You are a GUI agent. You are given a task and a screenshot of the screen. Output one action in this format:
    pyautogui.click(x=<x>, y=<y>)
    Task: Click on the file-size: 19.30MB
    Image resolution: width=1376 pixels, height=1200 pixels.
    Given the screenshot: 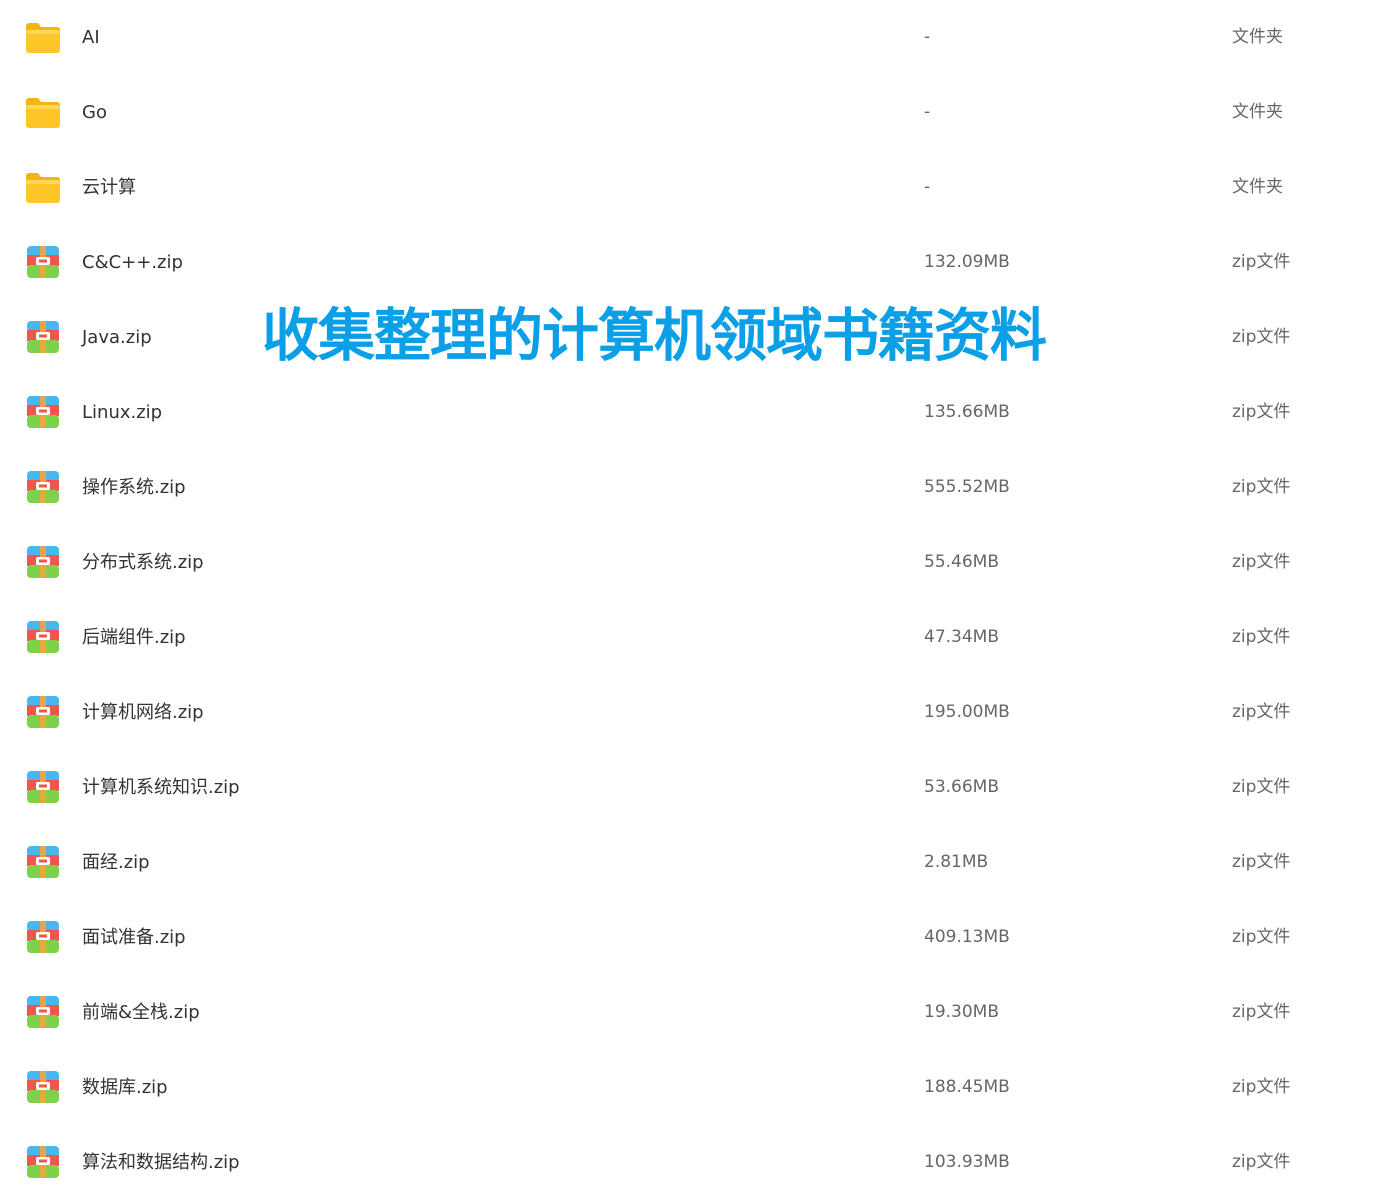 What is the action you would take?
    pyautogui.click(x=961, y=1012)
    